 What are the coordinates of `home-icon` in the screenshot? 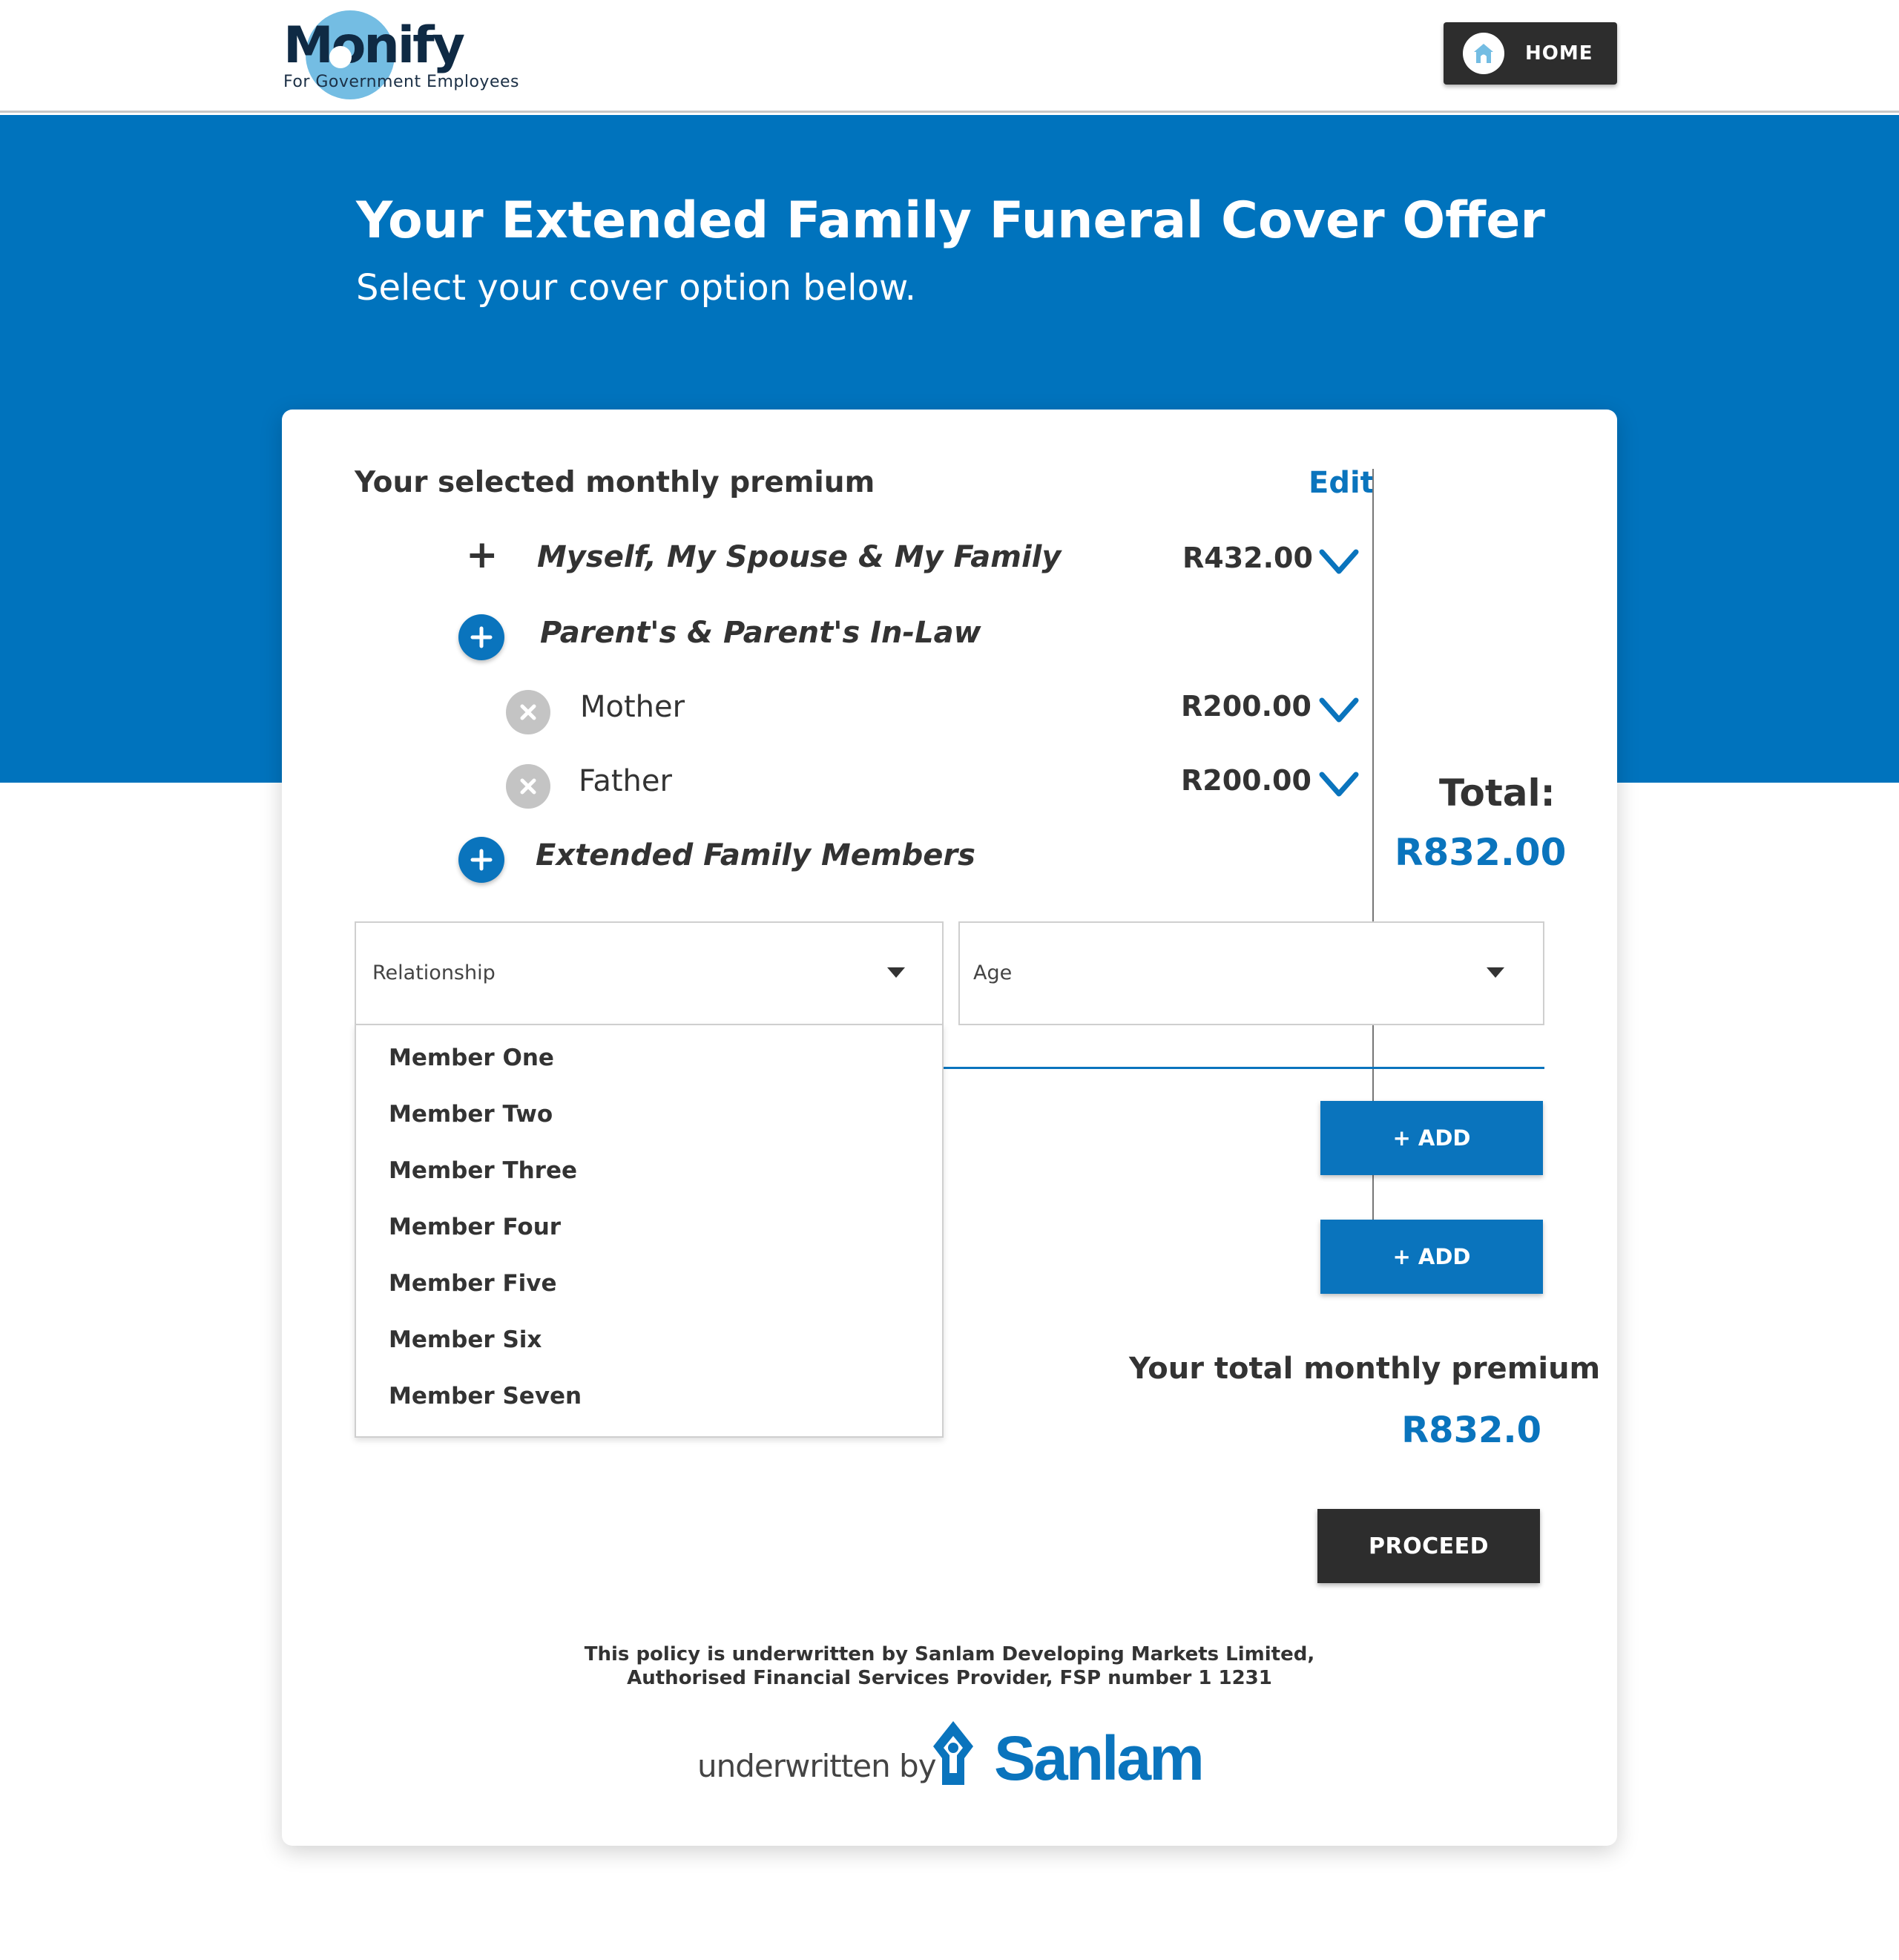 It's located at (1483, 54).